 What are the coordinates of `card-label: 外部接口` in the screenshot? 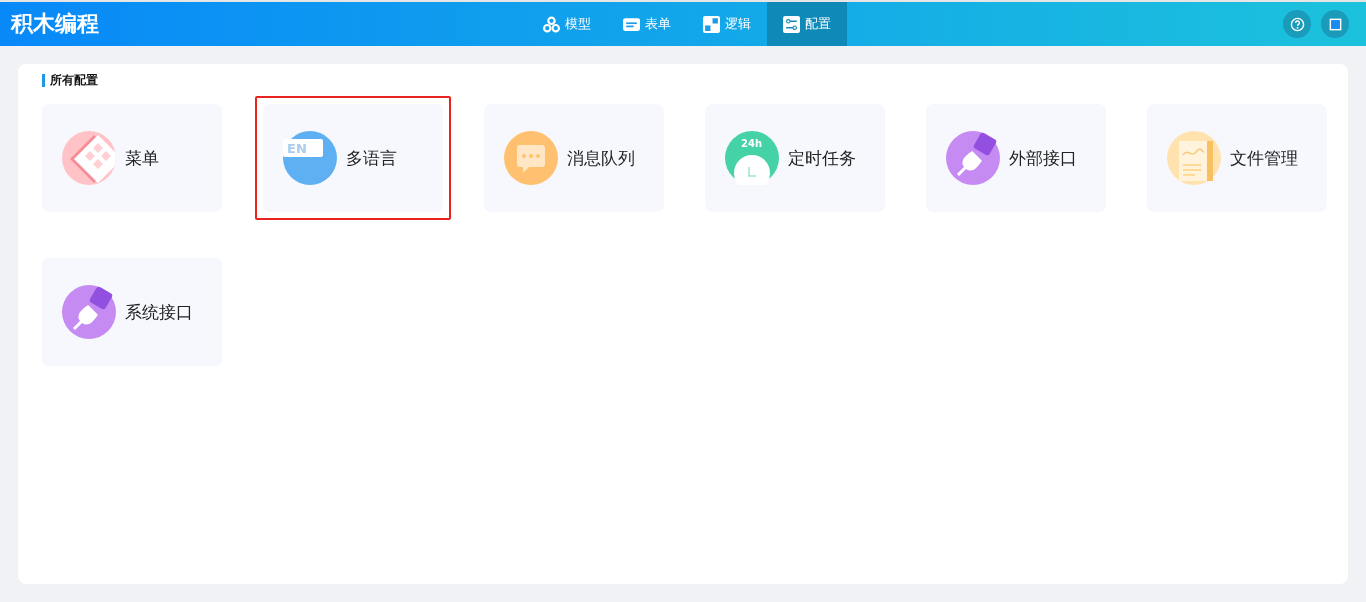 It's located at (1043, 158).